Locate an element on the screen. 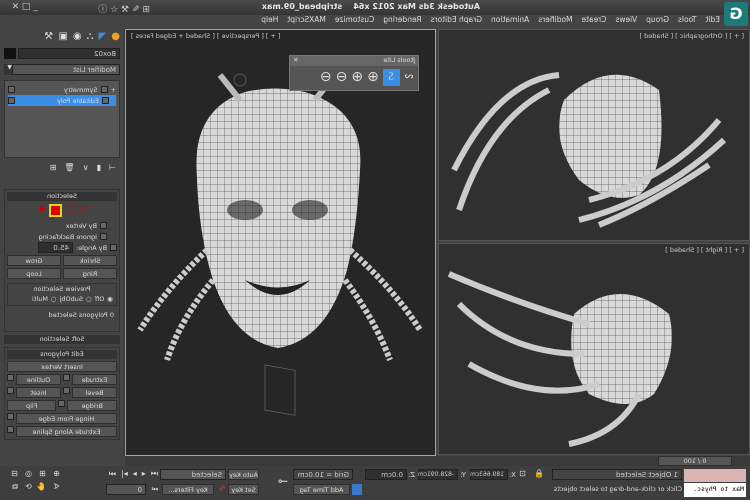  auto-key-button: Auto Key is located at coordinates (243, 474).